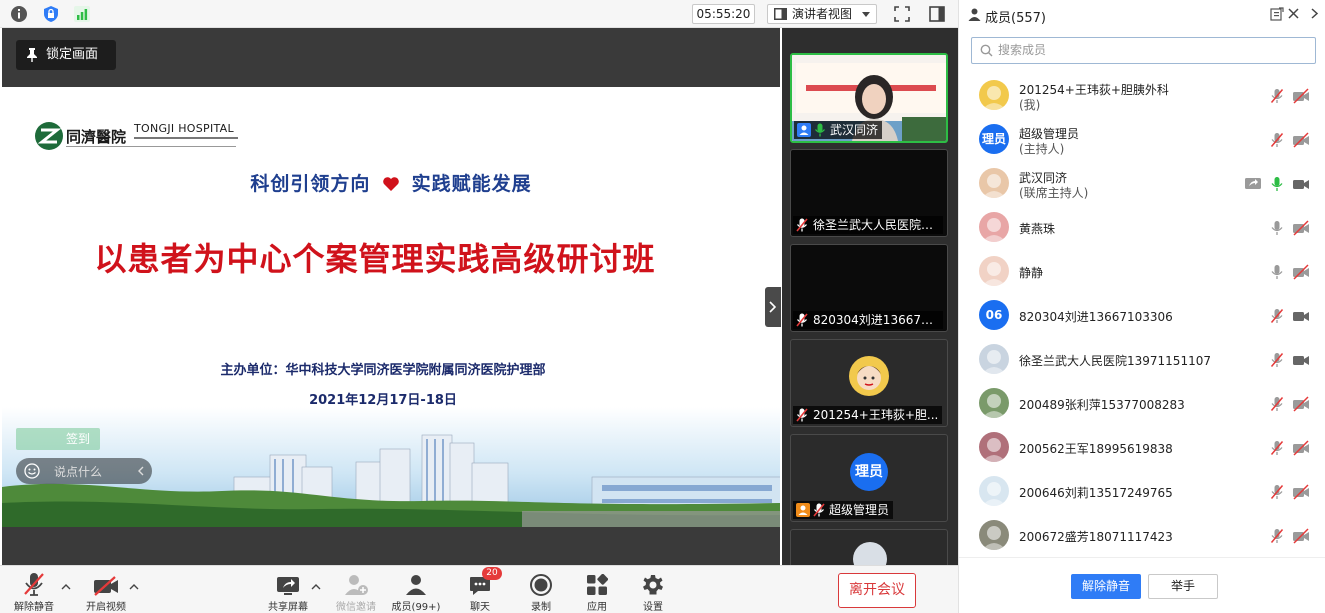  Describe the element at coordinates (869, 478) in the screenshot. I see `video-tile: 理员 超级管理员` at that location.